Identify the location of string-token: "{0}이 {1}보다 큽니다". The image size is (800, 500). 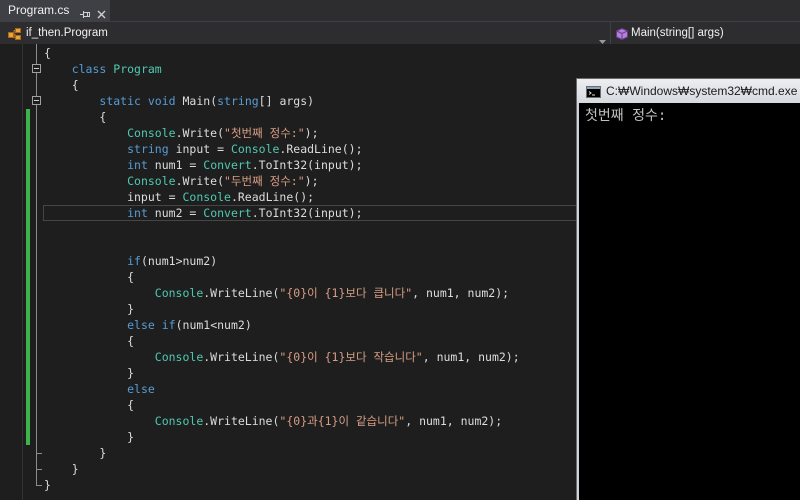
(346, 293).